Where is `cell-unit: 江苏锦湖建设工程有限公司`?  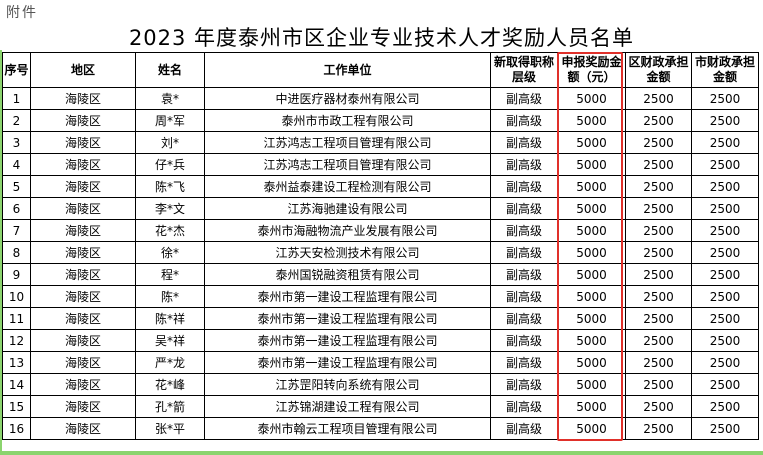 cell-unit: 江苏锦湖建设工程有限公司 is located at coordinates (347, 406).